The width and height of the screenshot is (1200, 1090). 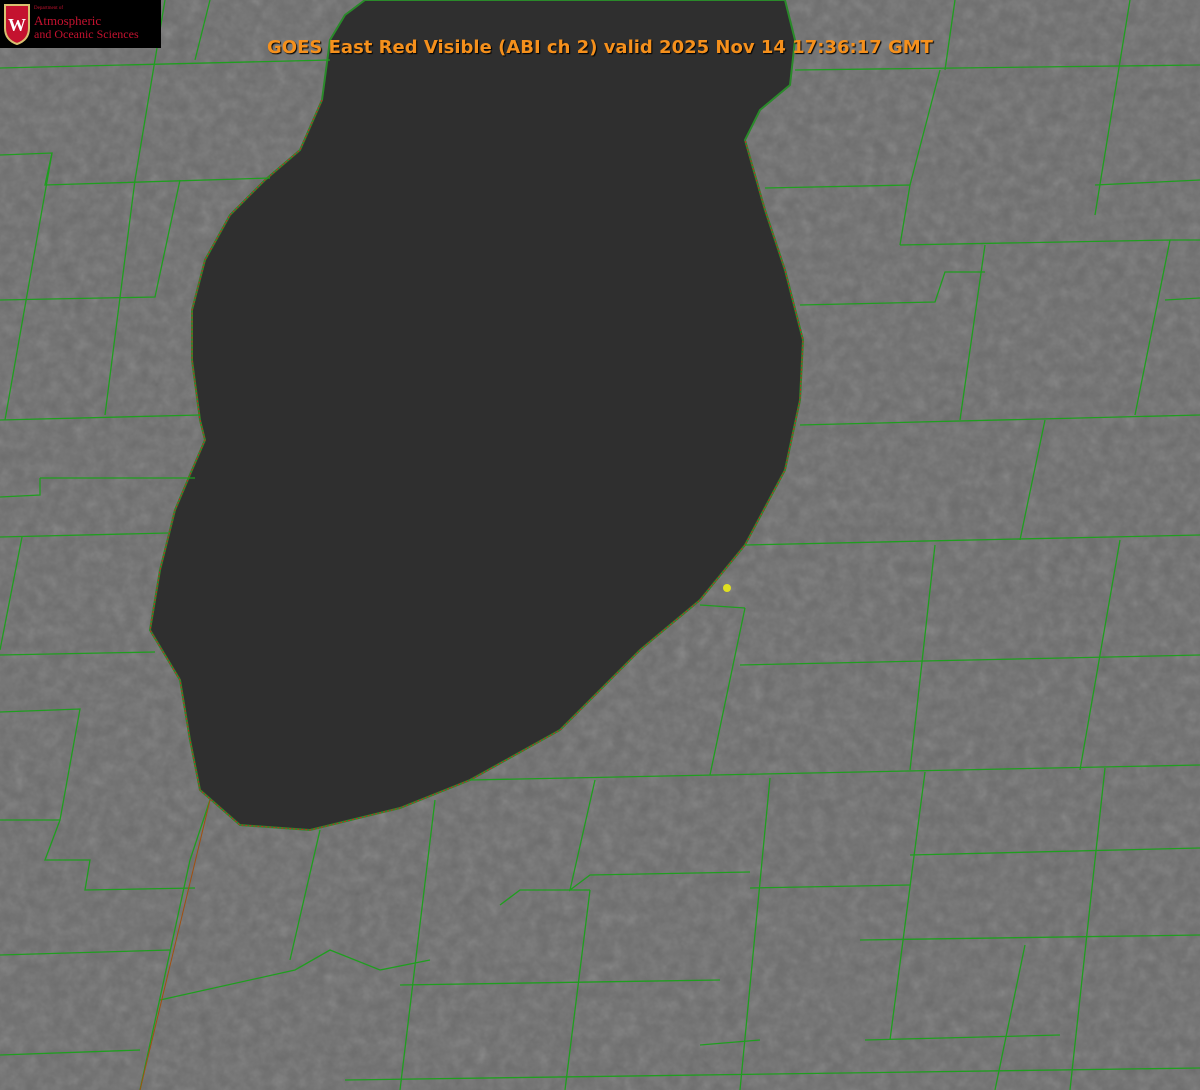 What do you see at coordinates (49, 8) in the screenshot?
I see `logo-line-1: Department of` at bounding box center [49, 8].